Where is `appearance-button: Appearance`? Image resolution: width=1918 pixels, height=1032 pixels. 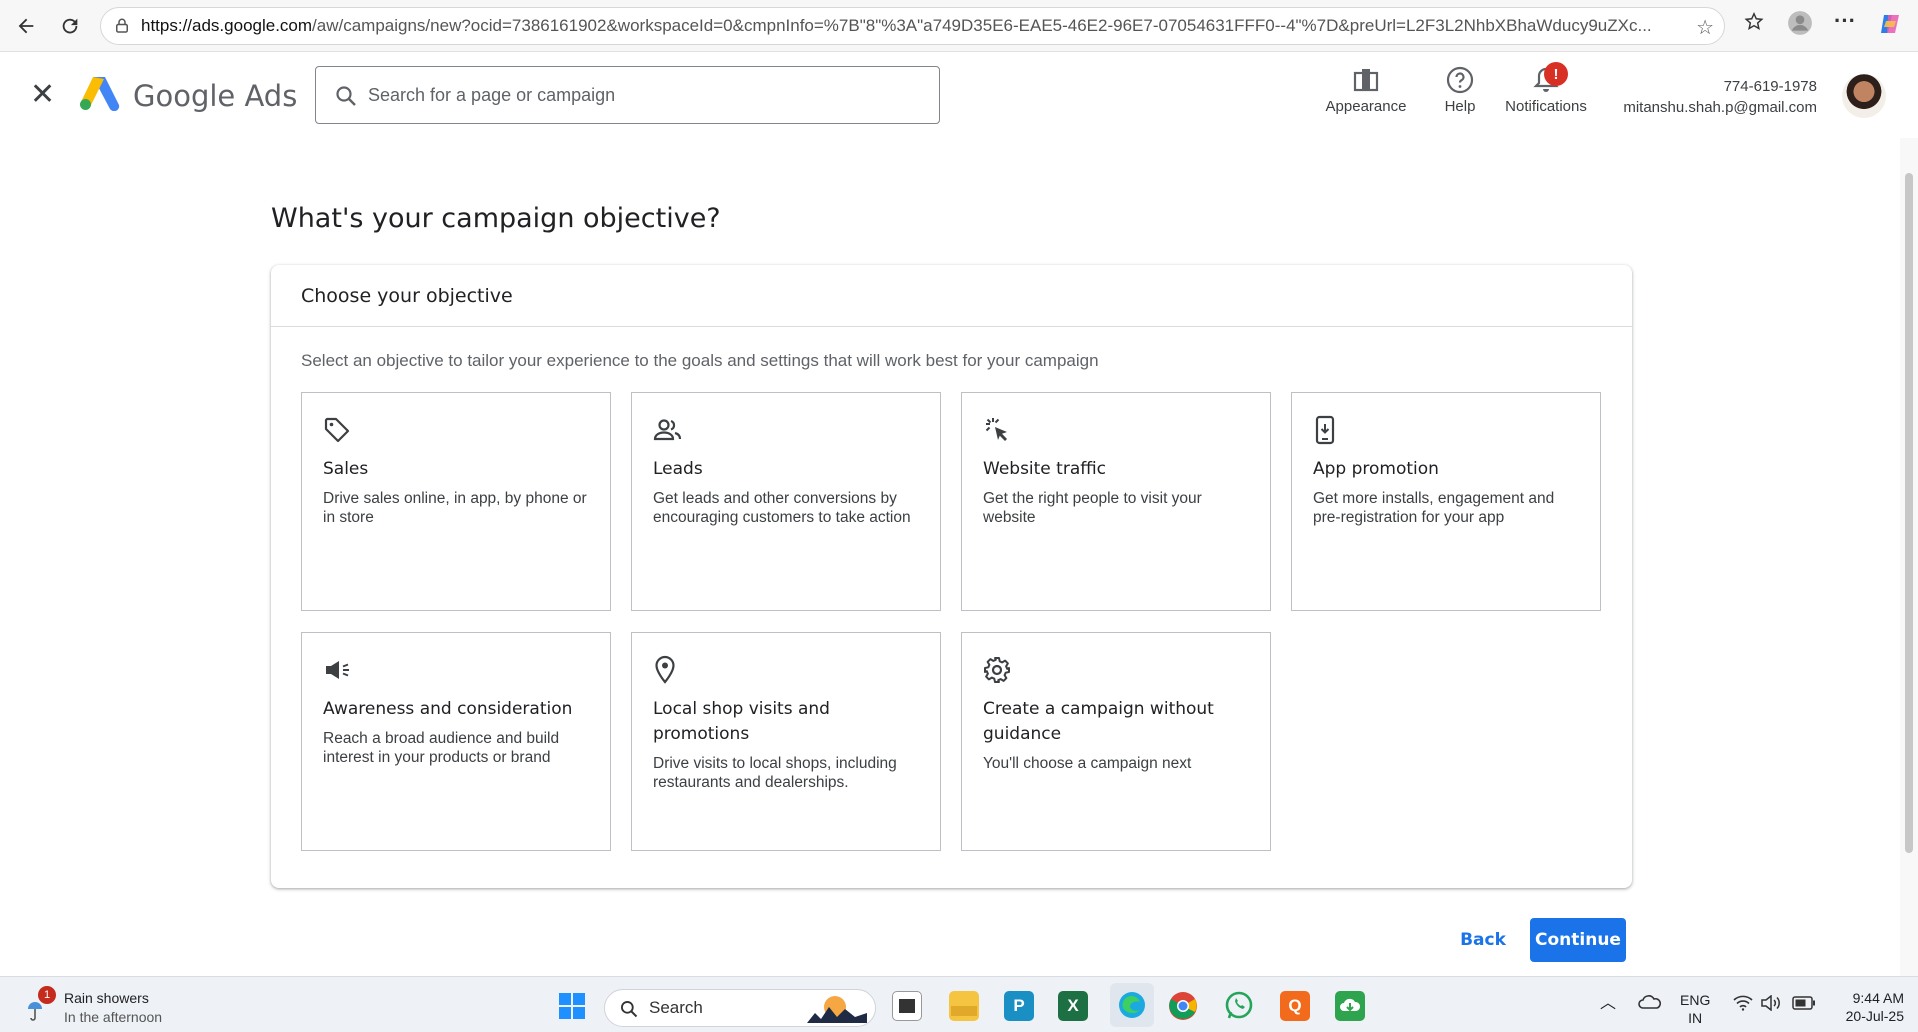
appearance-button: Appearance is located at coordinates (1366, 88).